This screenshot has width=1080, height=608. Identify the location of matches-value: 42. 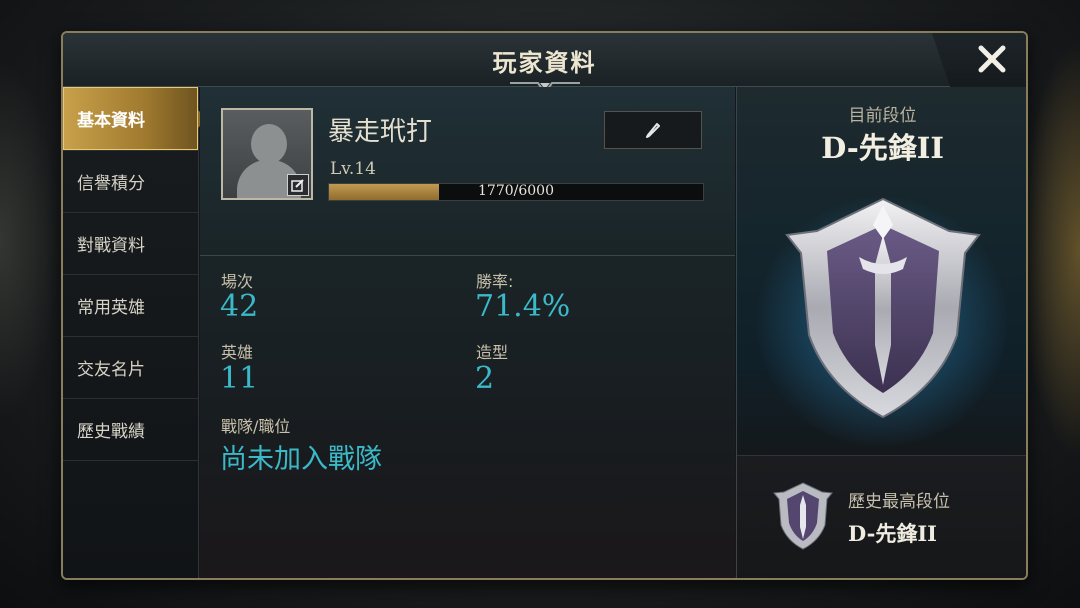
(239, 306).